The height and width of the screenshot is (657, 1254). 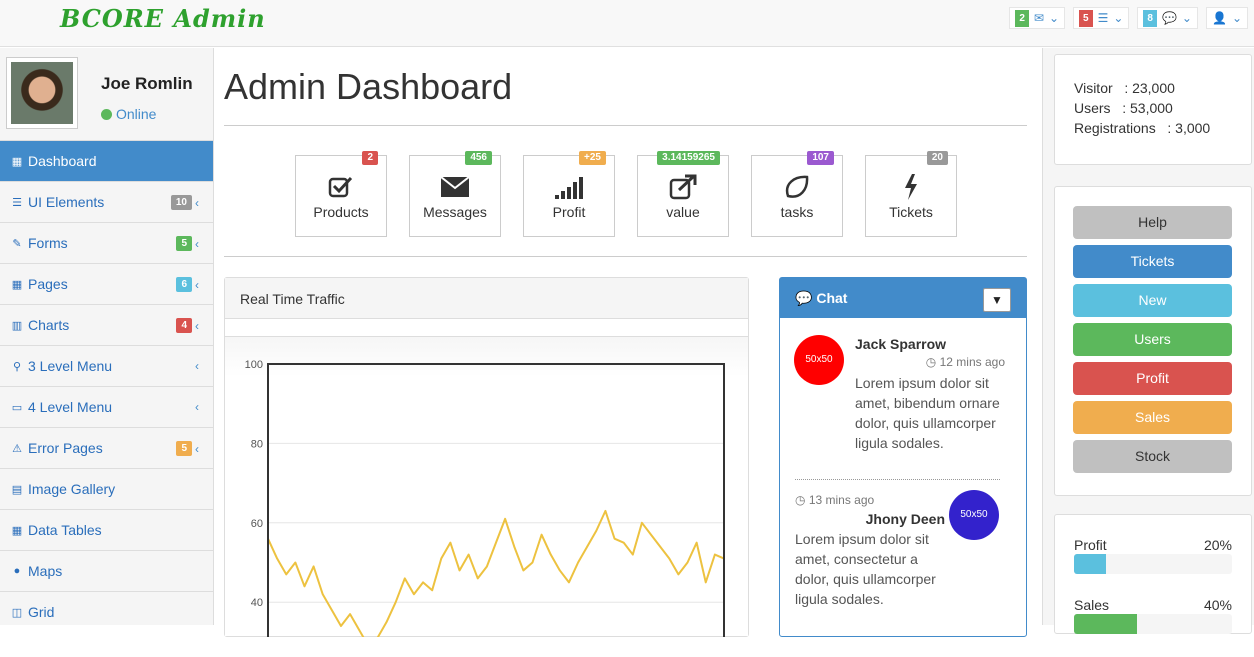 I want to click on external-link-icon, so click(x=683, y=187).